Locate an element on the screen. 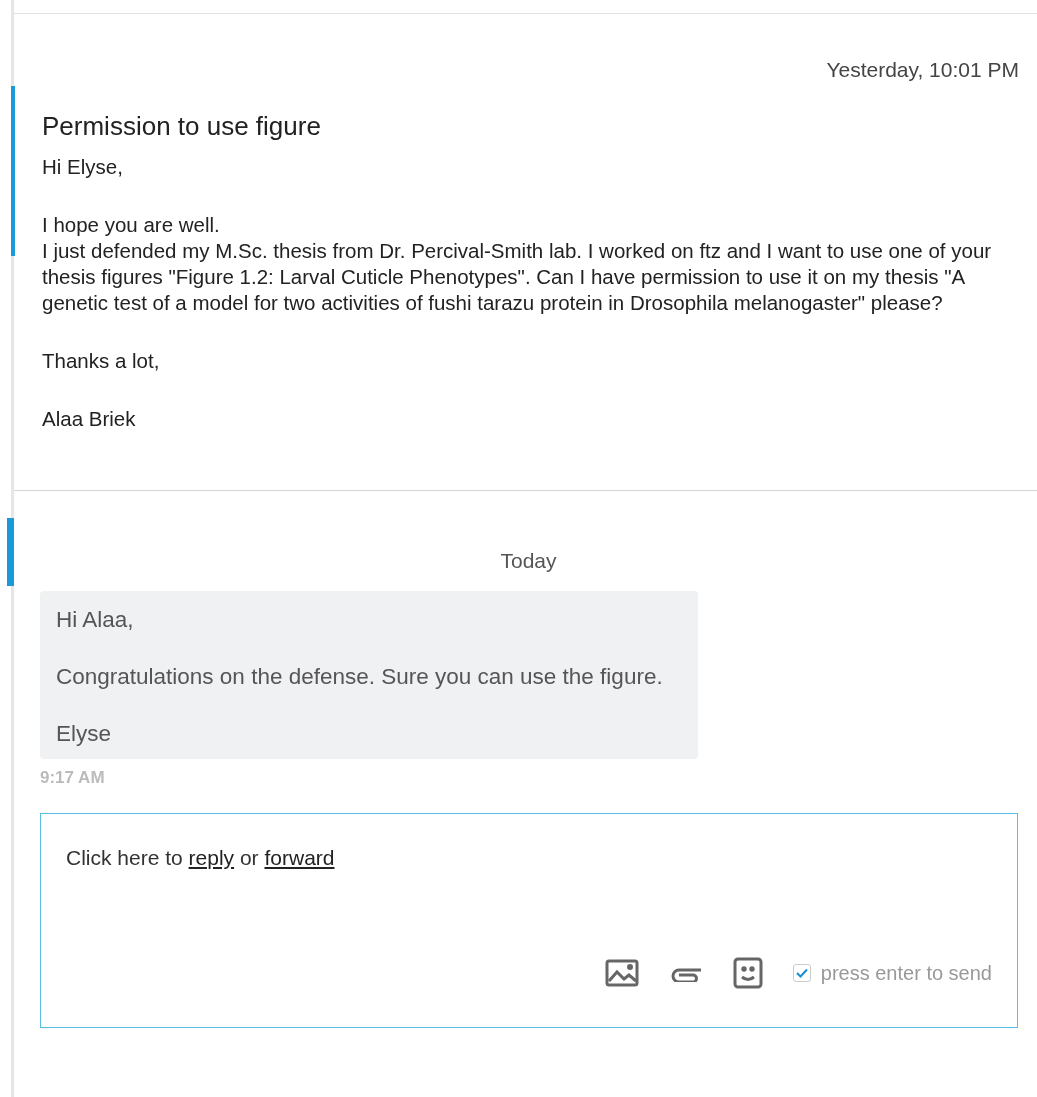  reply-text: Elyse is located at coordinates (84, 734).